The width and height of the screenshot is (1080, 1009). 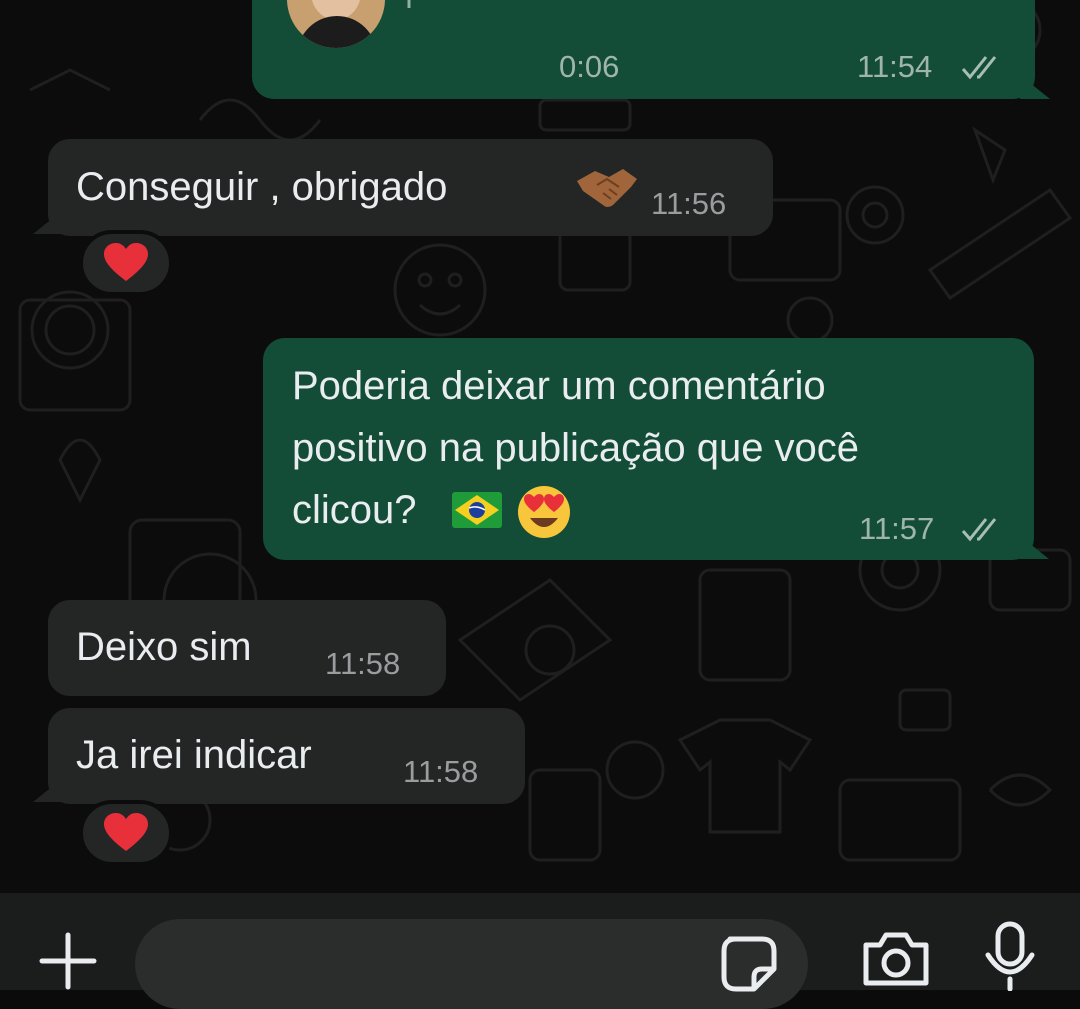 I want to click on message-text-line: clicou?, so click(x=354, y=510).